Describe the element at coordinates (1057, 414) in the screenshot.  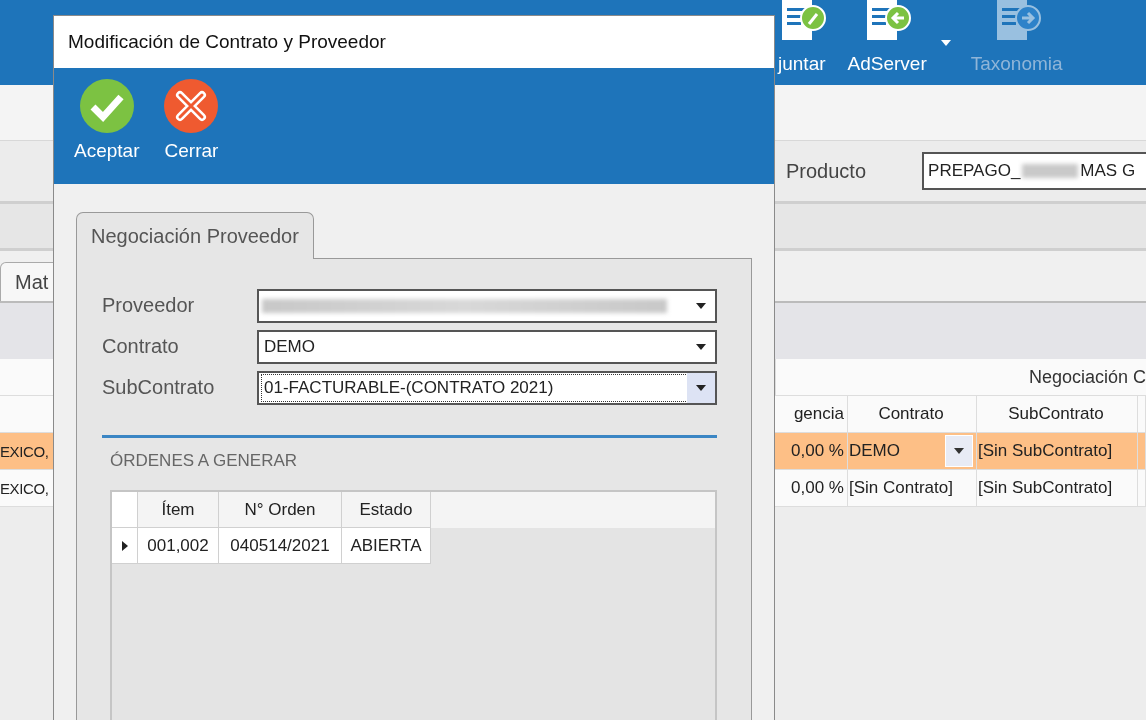
I see `column-header: SubContrato` at that location.